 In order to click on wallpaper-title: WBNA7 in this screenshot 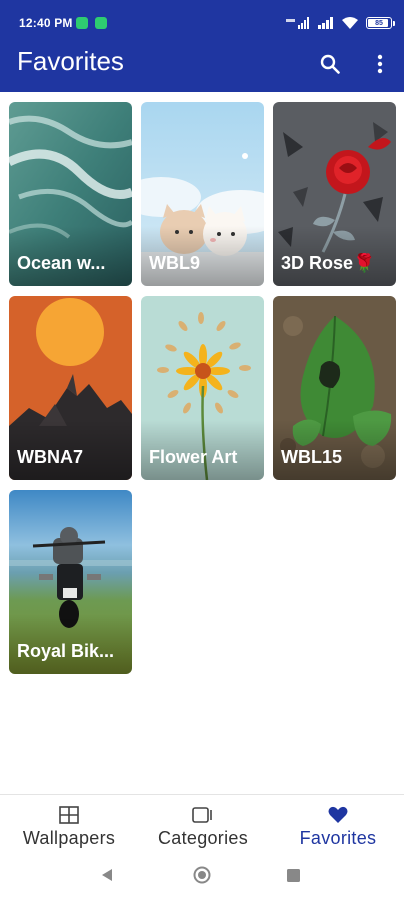, I will do `click(50, 457)`.